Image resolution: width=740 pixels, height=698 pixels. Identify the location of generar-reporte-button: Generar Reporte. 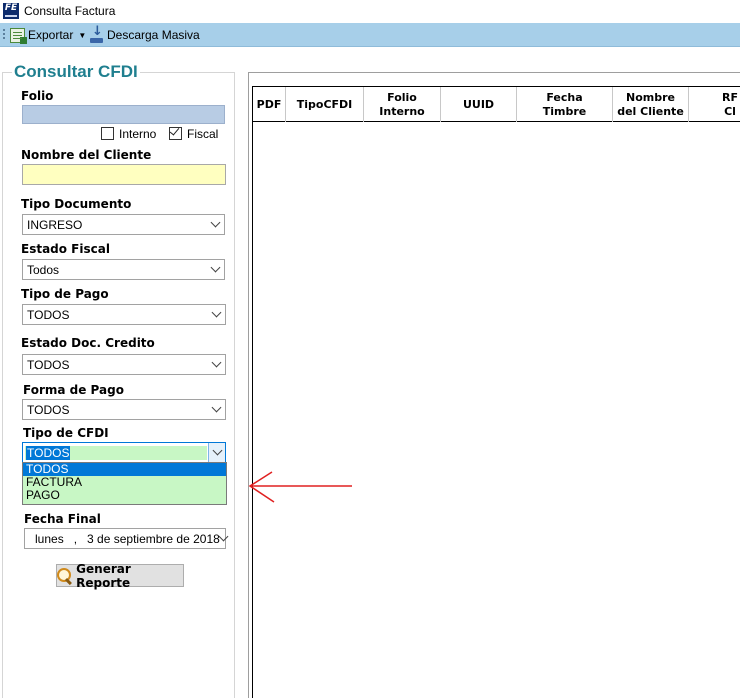
(120, 575).